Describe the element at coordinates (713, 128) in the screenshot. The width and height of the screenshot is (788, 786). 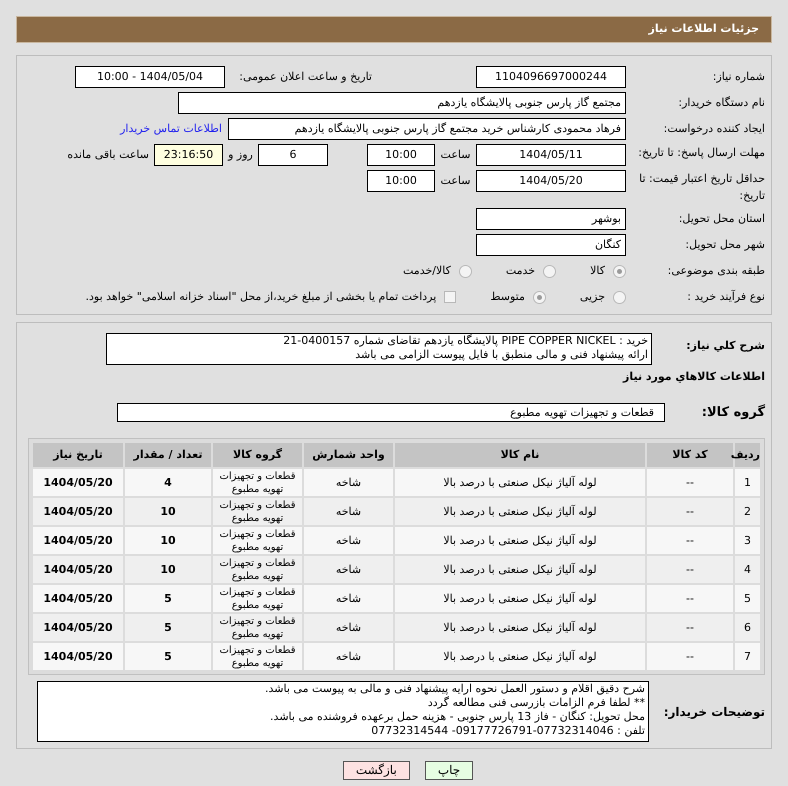
I see `field-label: ایجاد کننده درخواست:` at that location.